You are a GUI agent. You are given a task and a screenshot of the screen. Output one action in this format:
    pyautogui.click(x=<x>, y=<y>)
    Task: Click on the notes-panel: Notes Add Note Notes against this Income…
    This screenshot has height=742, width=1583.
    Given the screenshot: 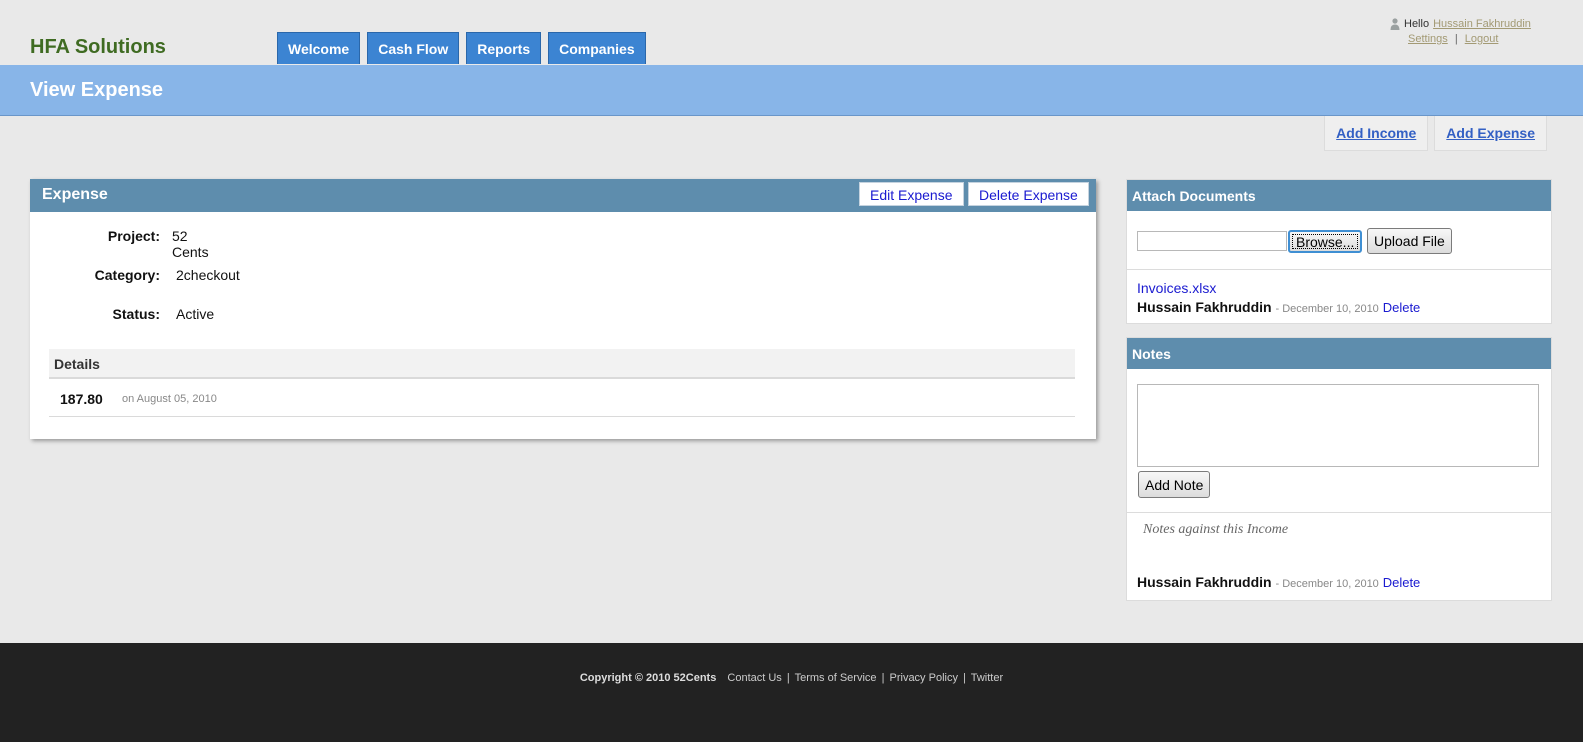 What is the action you would take?
    pyautogui.click(x=1339, y=469)
    